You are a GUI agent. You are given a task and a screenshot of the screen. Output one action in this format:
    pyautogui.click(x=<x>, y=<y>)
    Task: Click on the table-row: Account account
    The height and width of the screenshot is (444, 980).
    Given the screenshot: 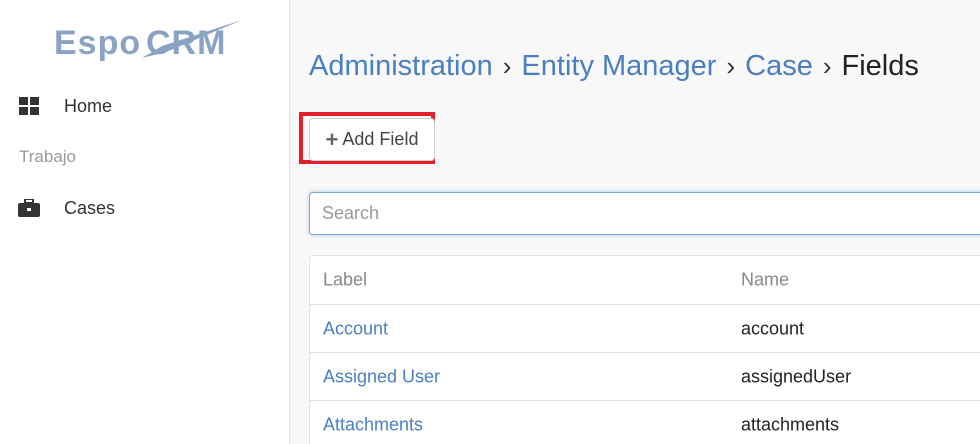 What is the action you would take?
    pyautogui.click(x=645, y=328)
    